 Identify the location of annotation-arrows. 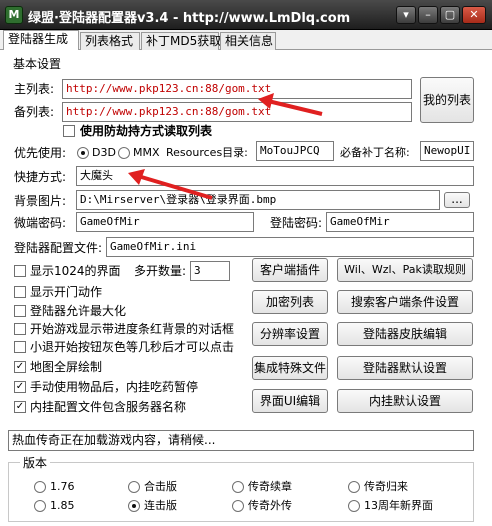
(225, 146).